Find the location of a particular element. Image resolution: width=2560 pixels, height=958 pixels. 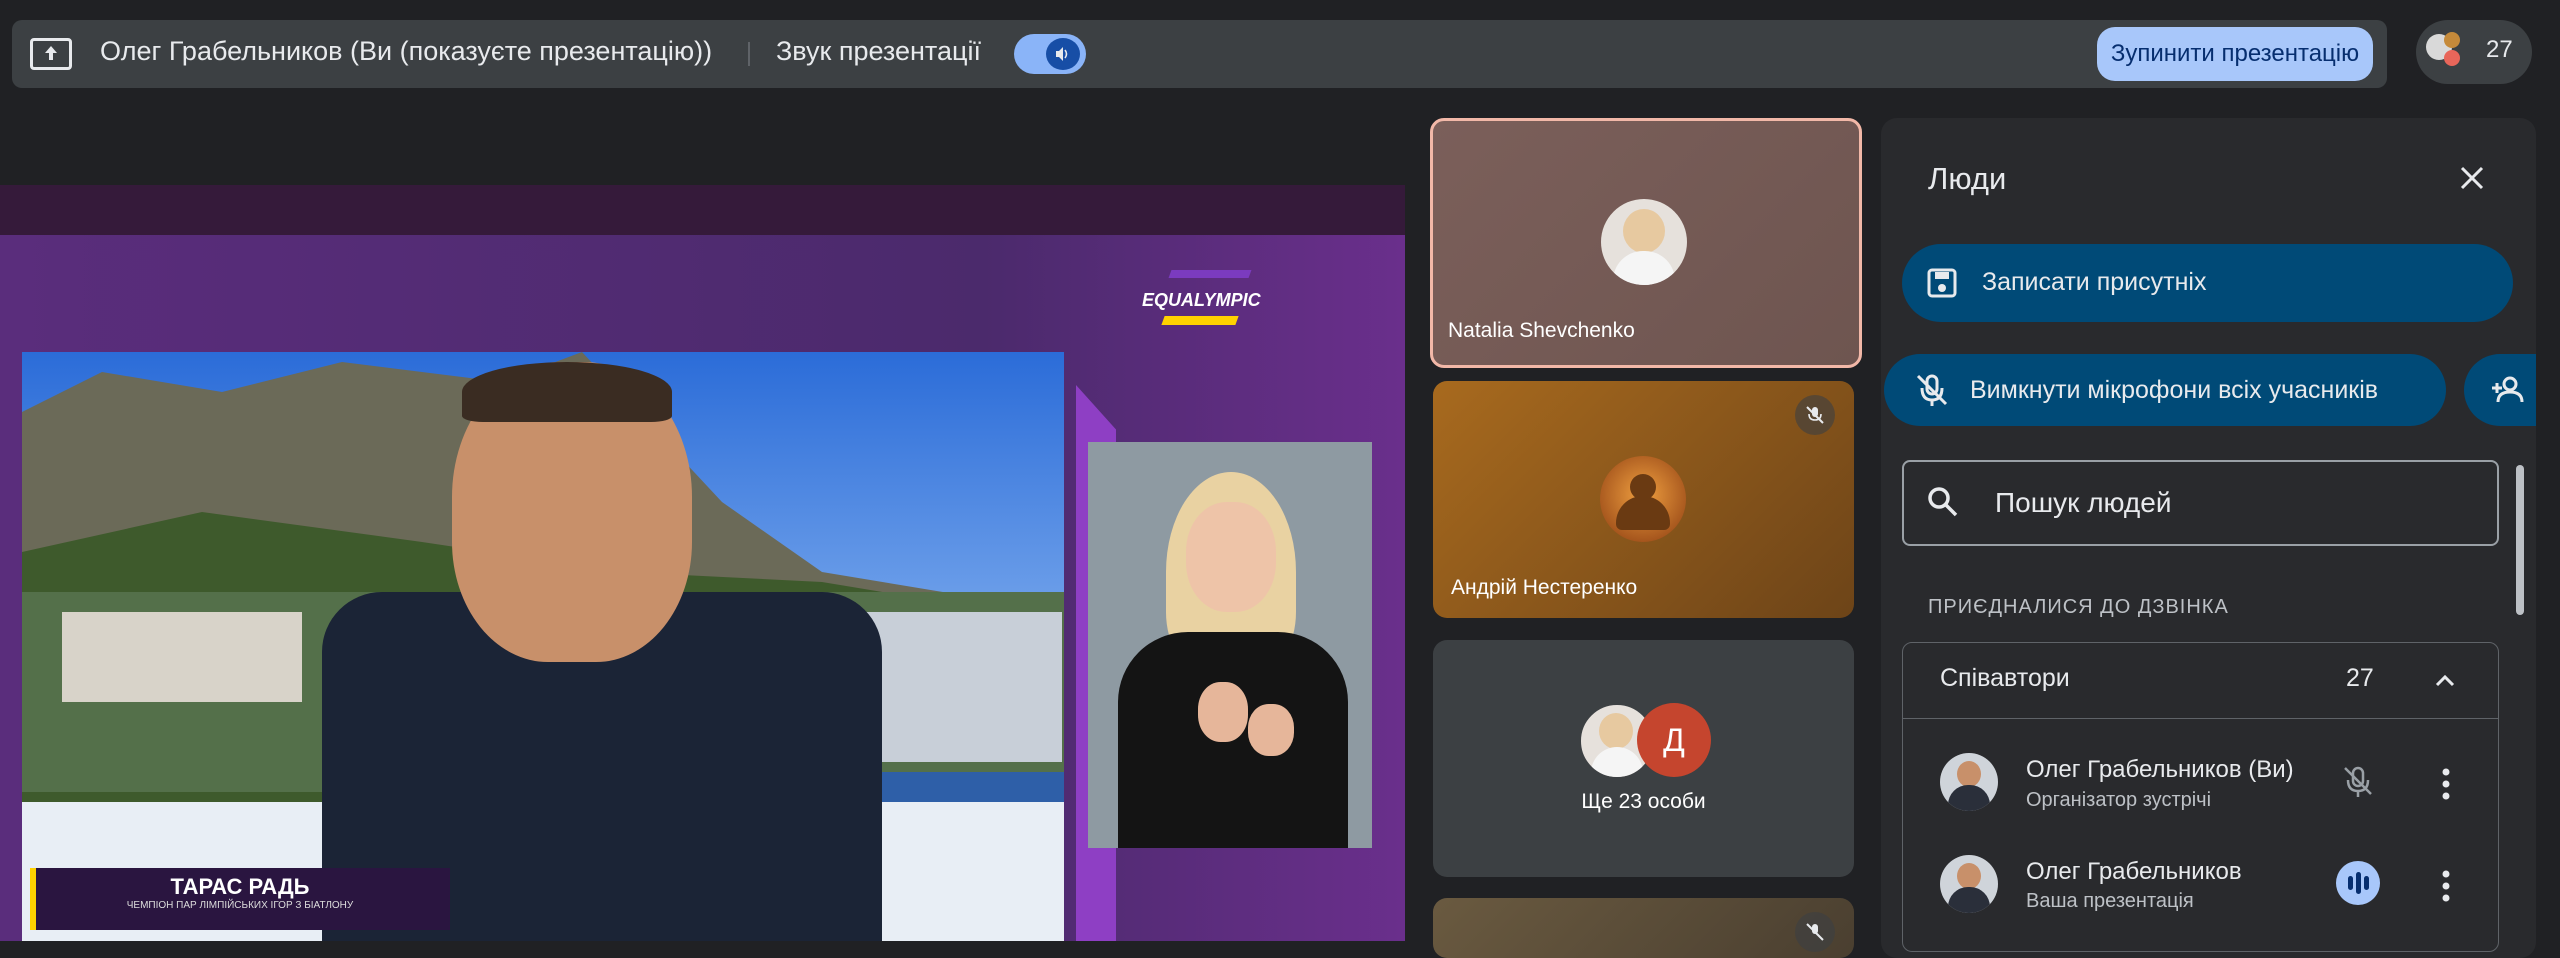

search-people-input is located at coordinates (2200, 503).